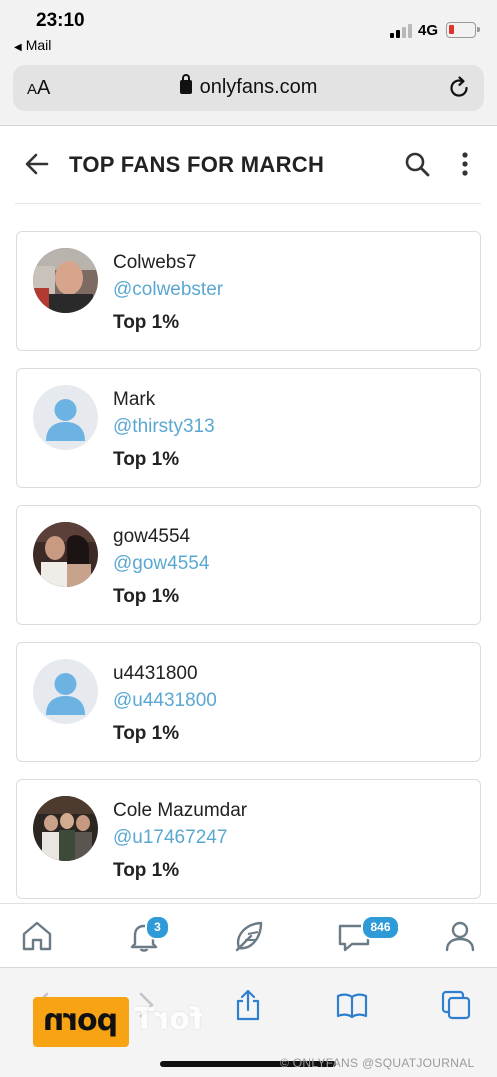  I want to click on page-title: TOP FANS FOR MARCH, so click(197, 164).